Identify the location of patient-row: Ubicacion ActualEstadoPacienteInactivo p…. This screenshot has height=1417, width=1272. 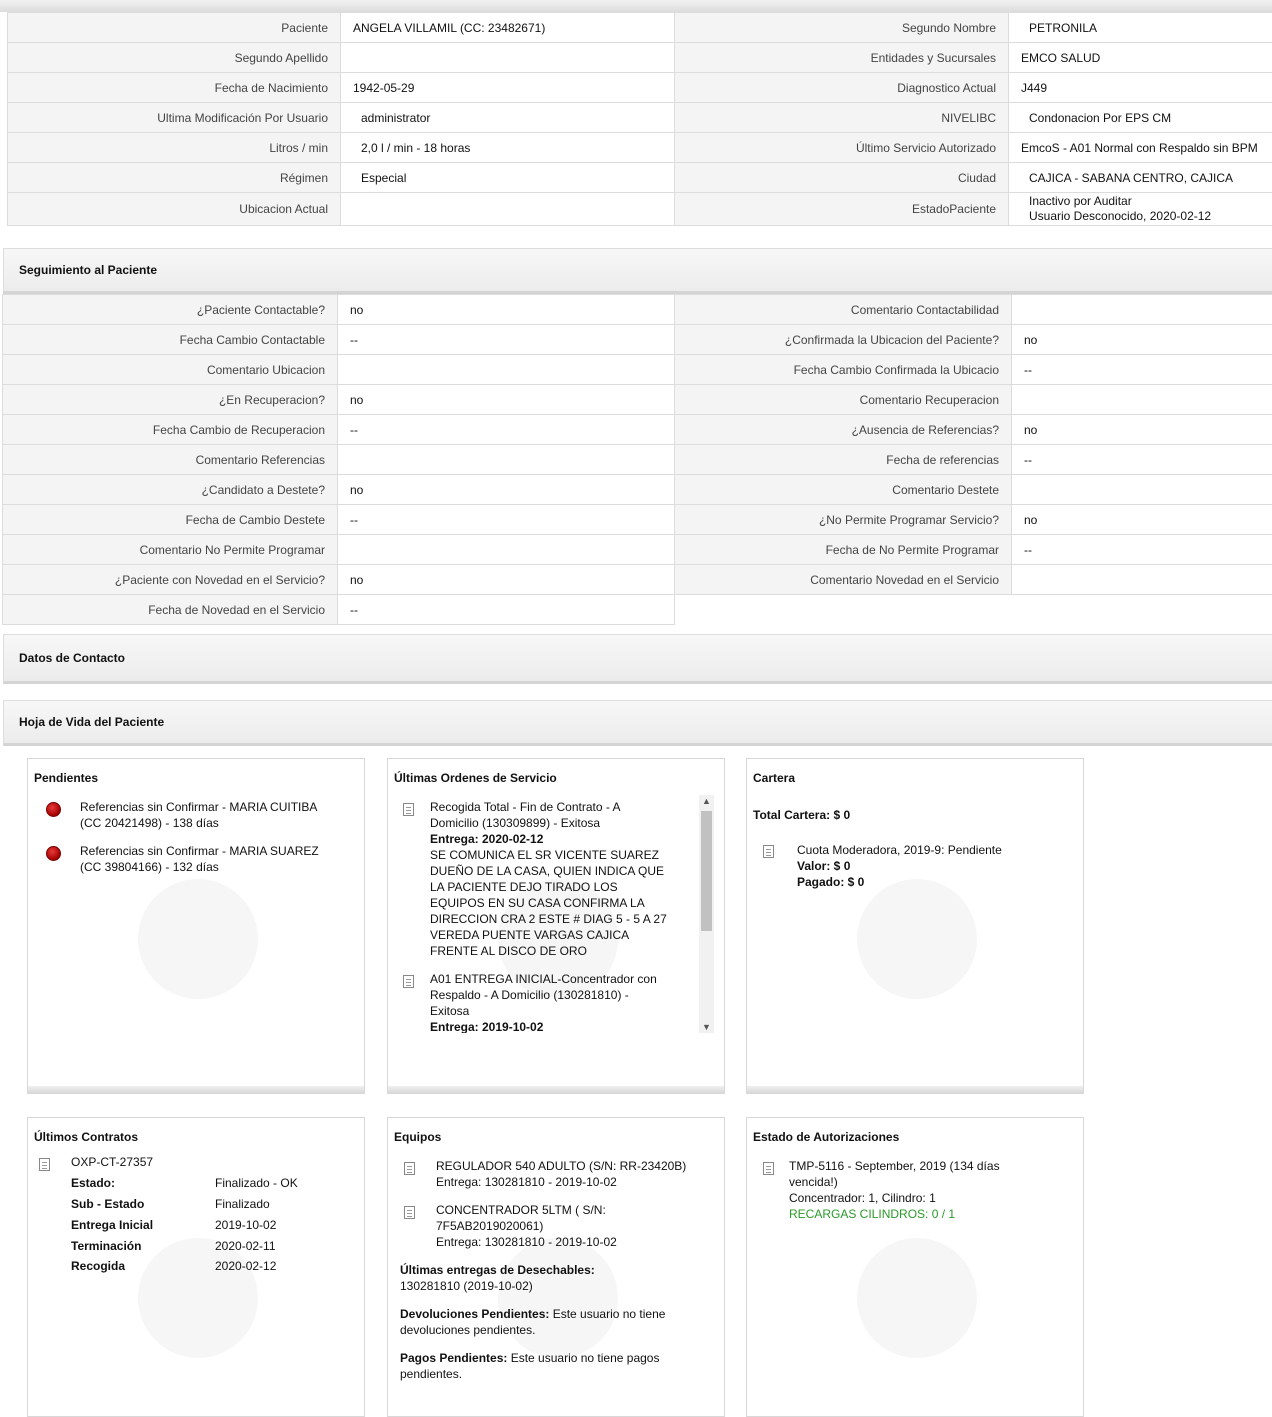
(640, 209).